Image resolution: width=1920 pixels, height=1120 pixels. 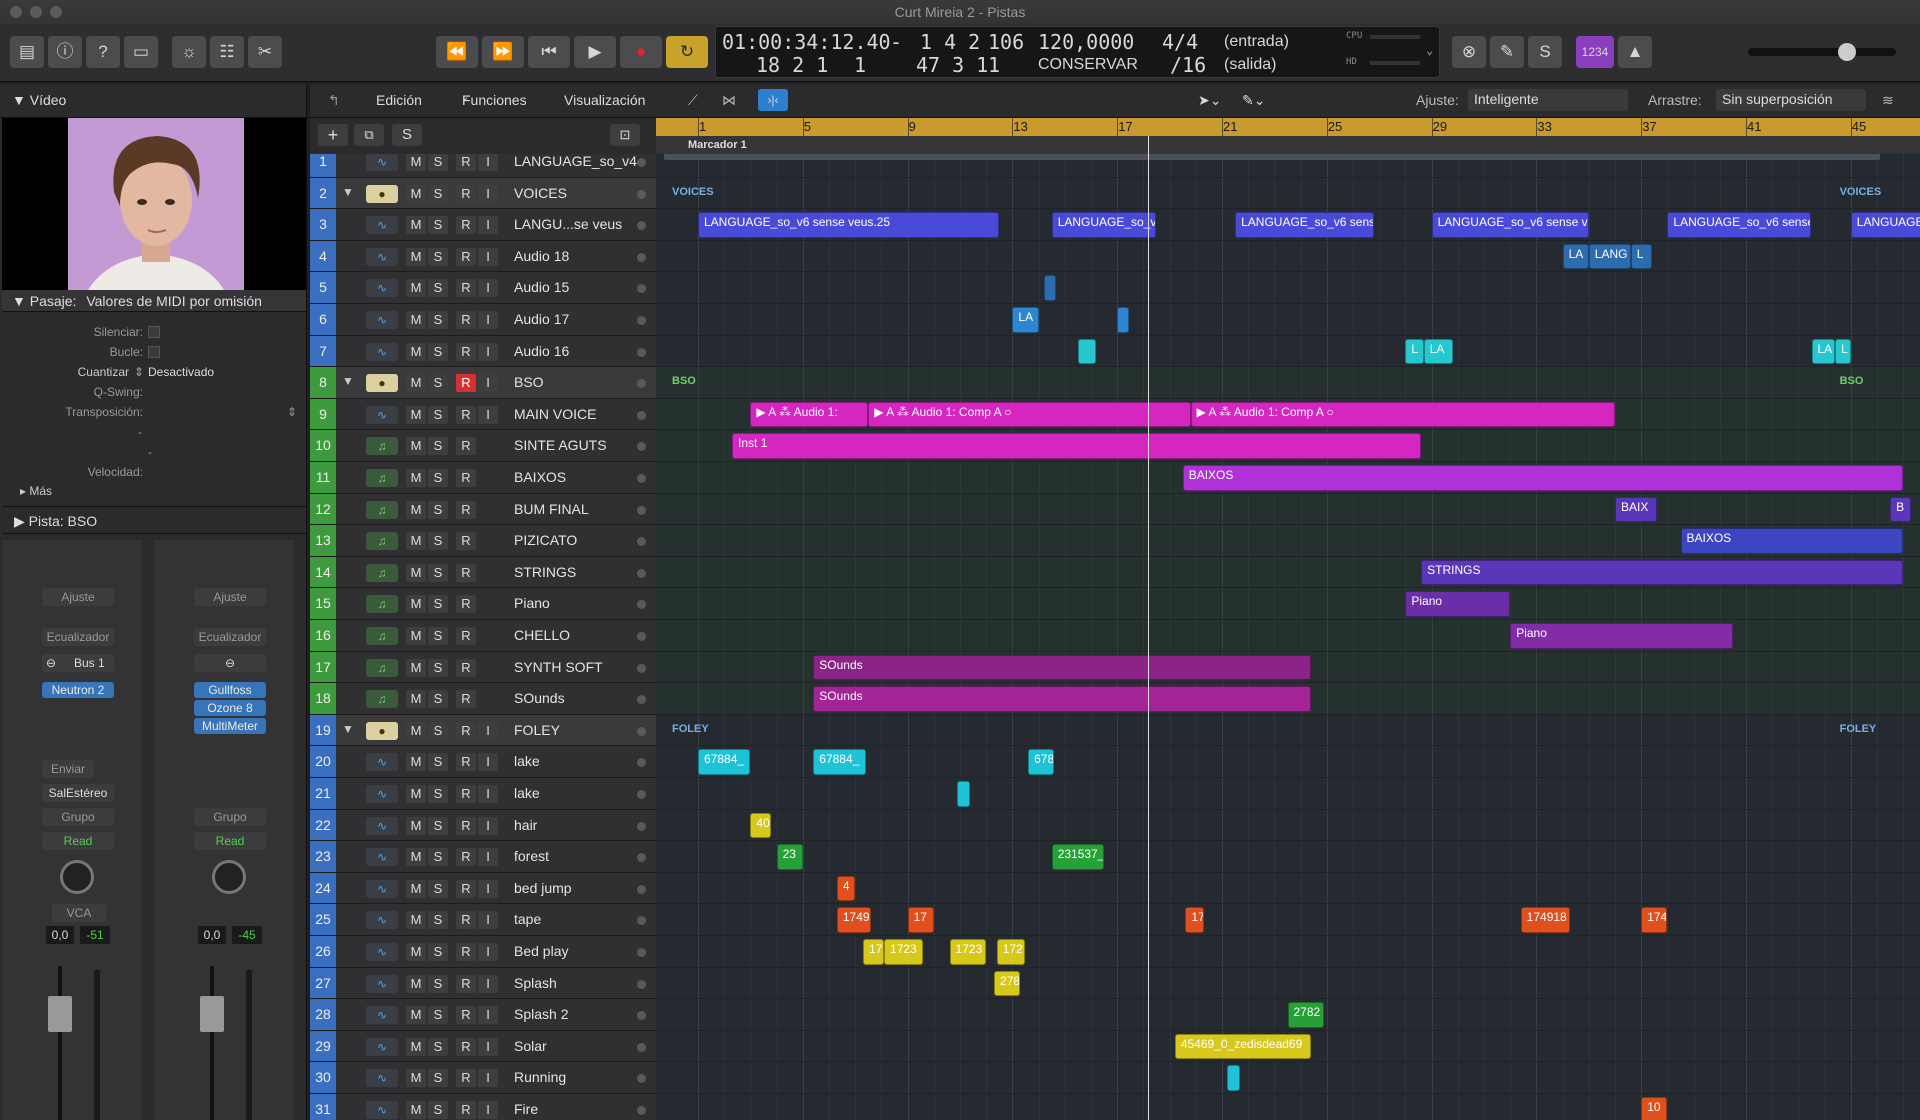 What do you see at coordinates (527, 919) in the screenshot?
I see `track-name: tape` at bounding box center [527, 919].